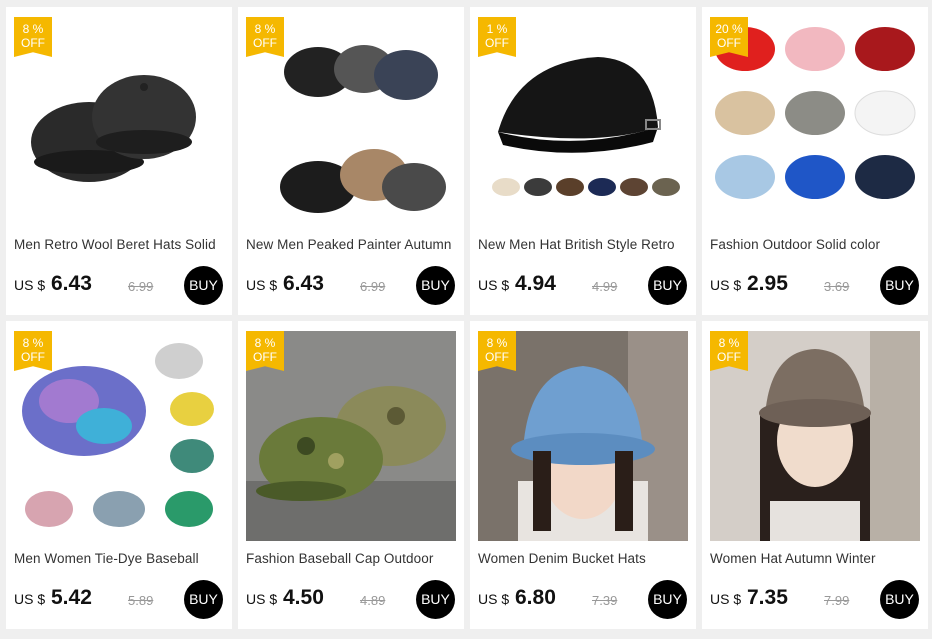 The image size is (932, 639). Describe the element at coordinates (303, 597) in the screenshot. I see `sale-price: 4.50` at that location.